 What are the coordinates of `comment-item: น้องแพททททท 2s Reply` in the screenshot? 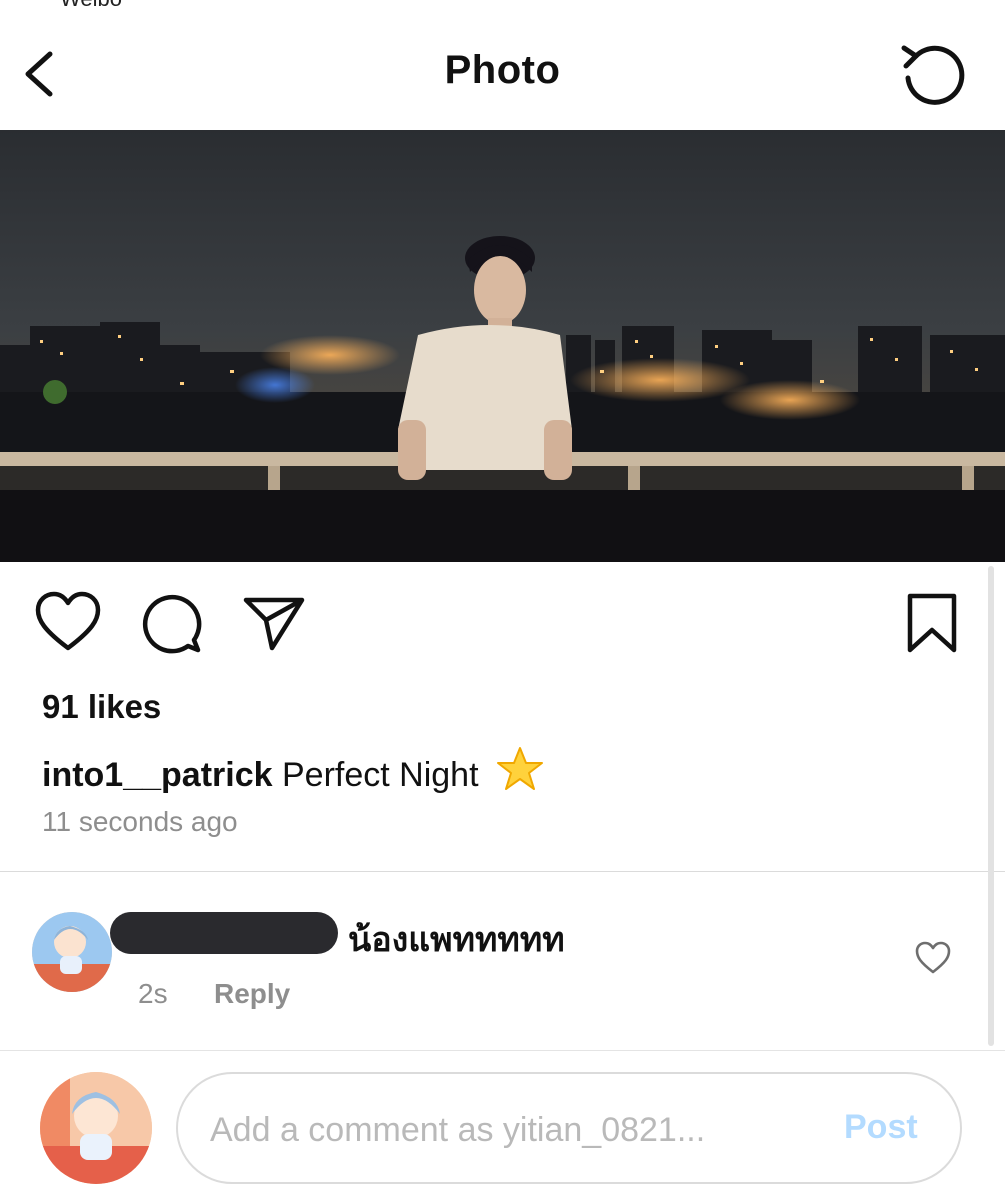 It's located at (502, 961).